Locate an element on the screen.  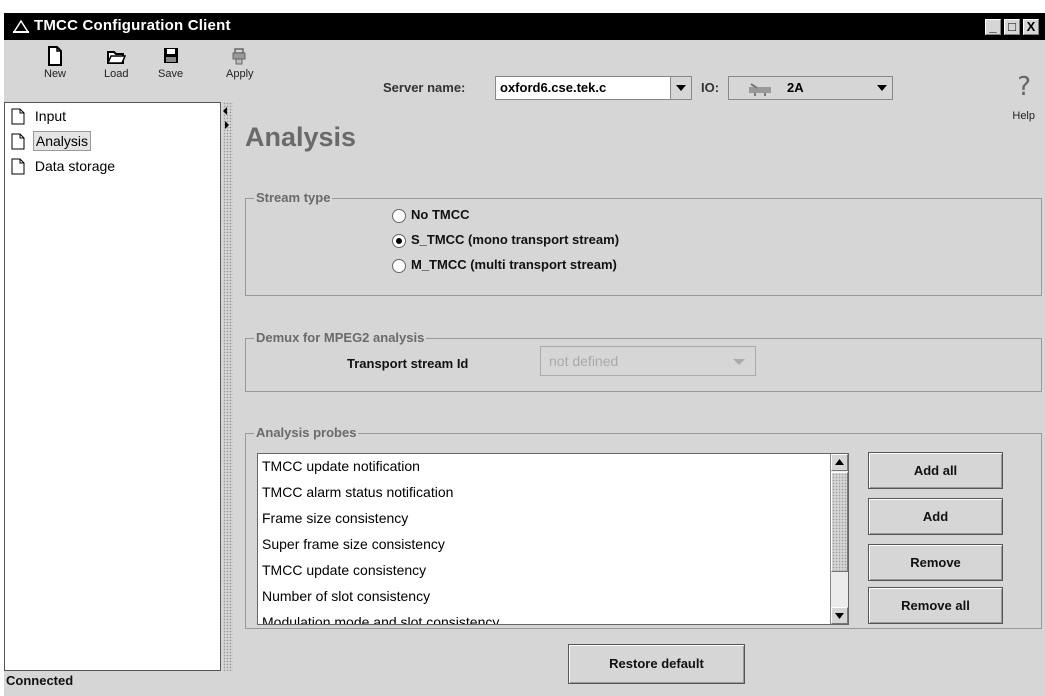
io-value: 2A is located at coordinates (795, 87).